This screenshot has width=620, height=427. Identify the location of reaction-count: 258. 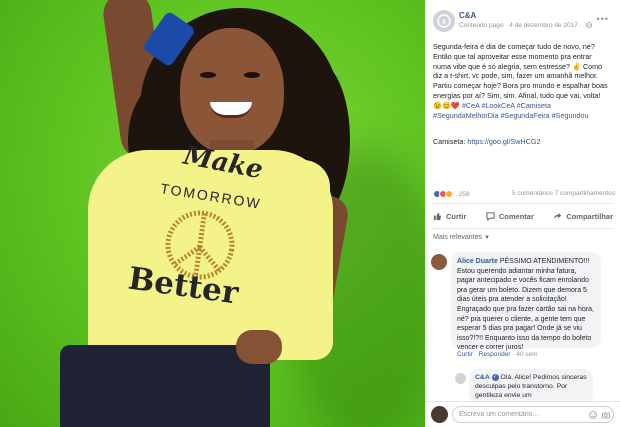
(464, 194).